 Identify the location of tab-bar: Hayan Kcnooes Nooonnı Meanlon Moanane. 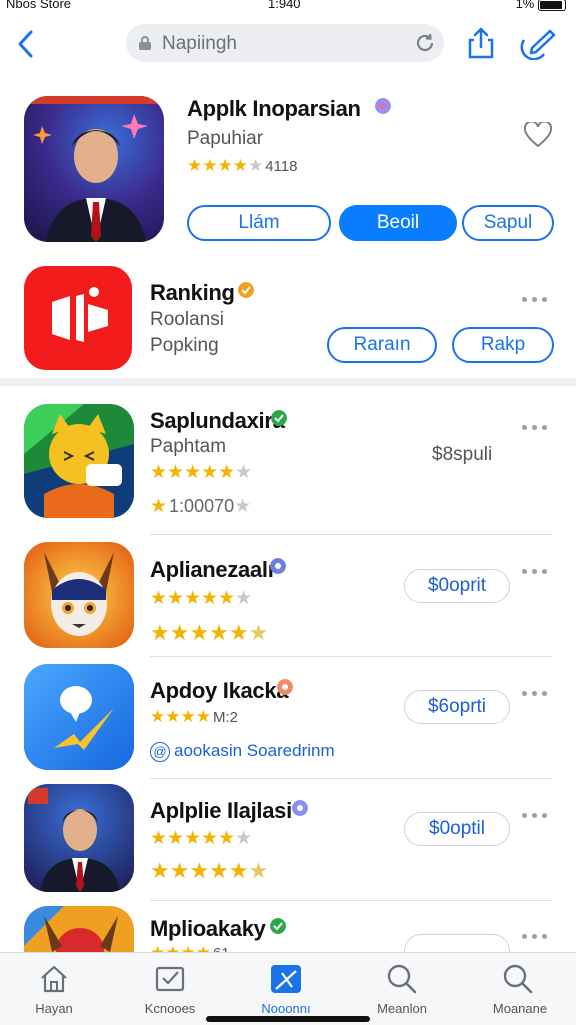
(288, 988).